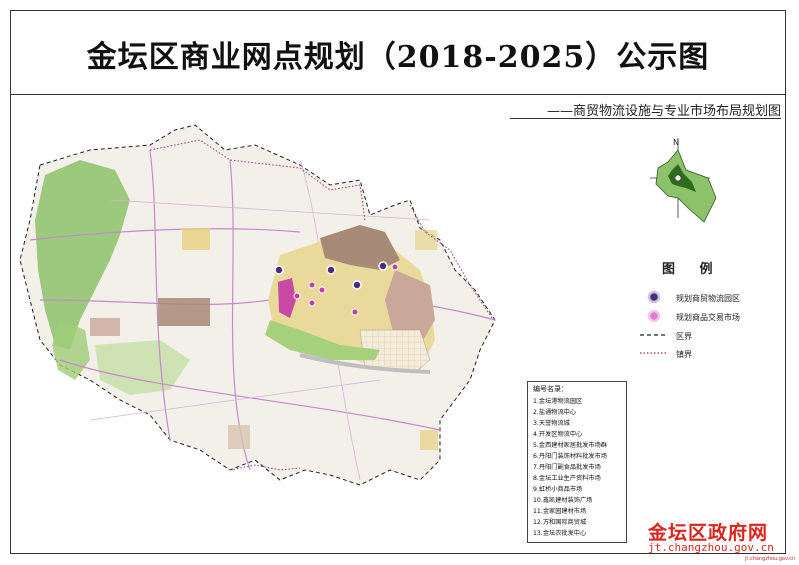  Describe the element at coordinates (683, 180) in the screenshot. I see `compass-rose` at that location.